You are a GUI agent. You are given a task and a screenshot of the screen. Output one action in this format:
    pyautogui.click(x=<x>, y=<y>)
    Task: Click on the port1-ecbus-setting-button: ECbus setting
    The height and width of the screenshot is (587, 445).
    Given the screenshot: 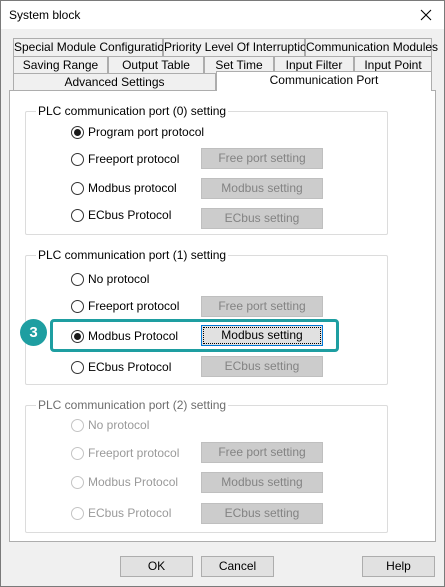 What is the action you would take?
    pyautogui.click(x=262, y=366)
    